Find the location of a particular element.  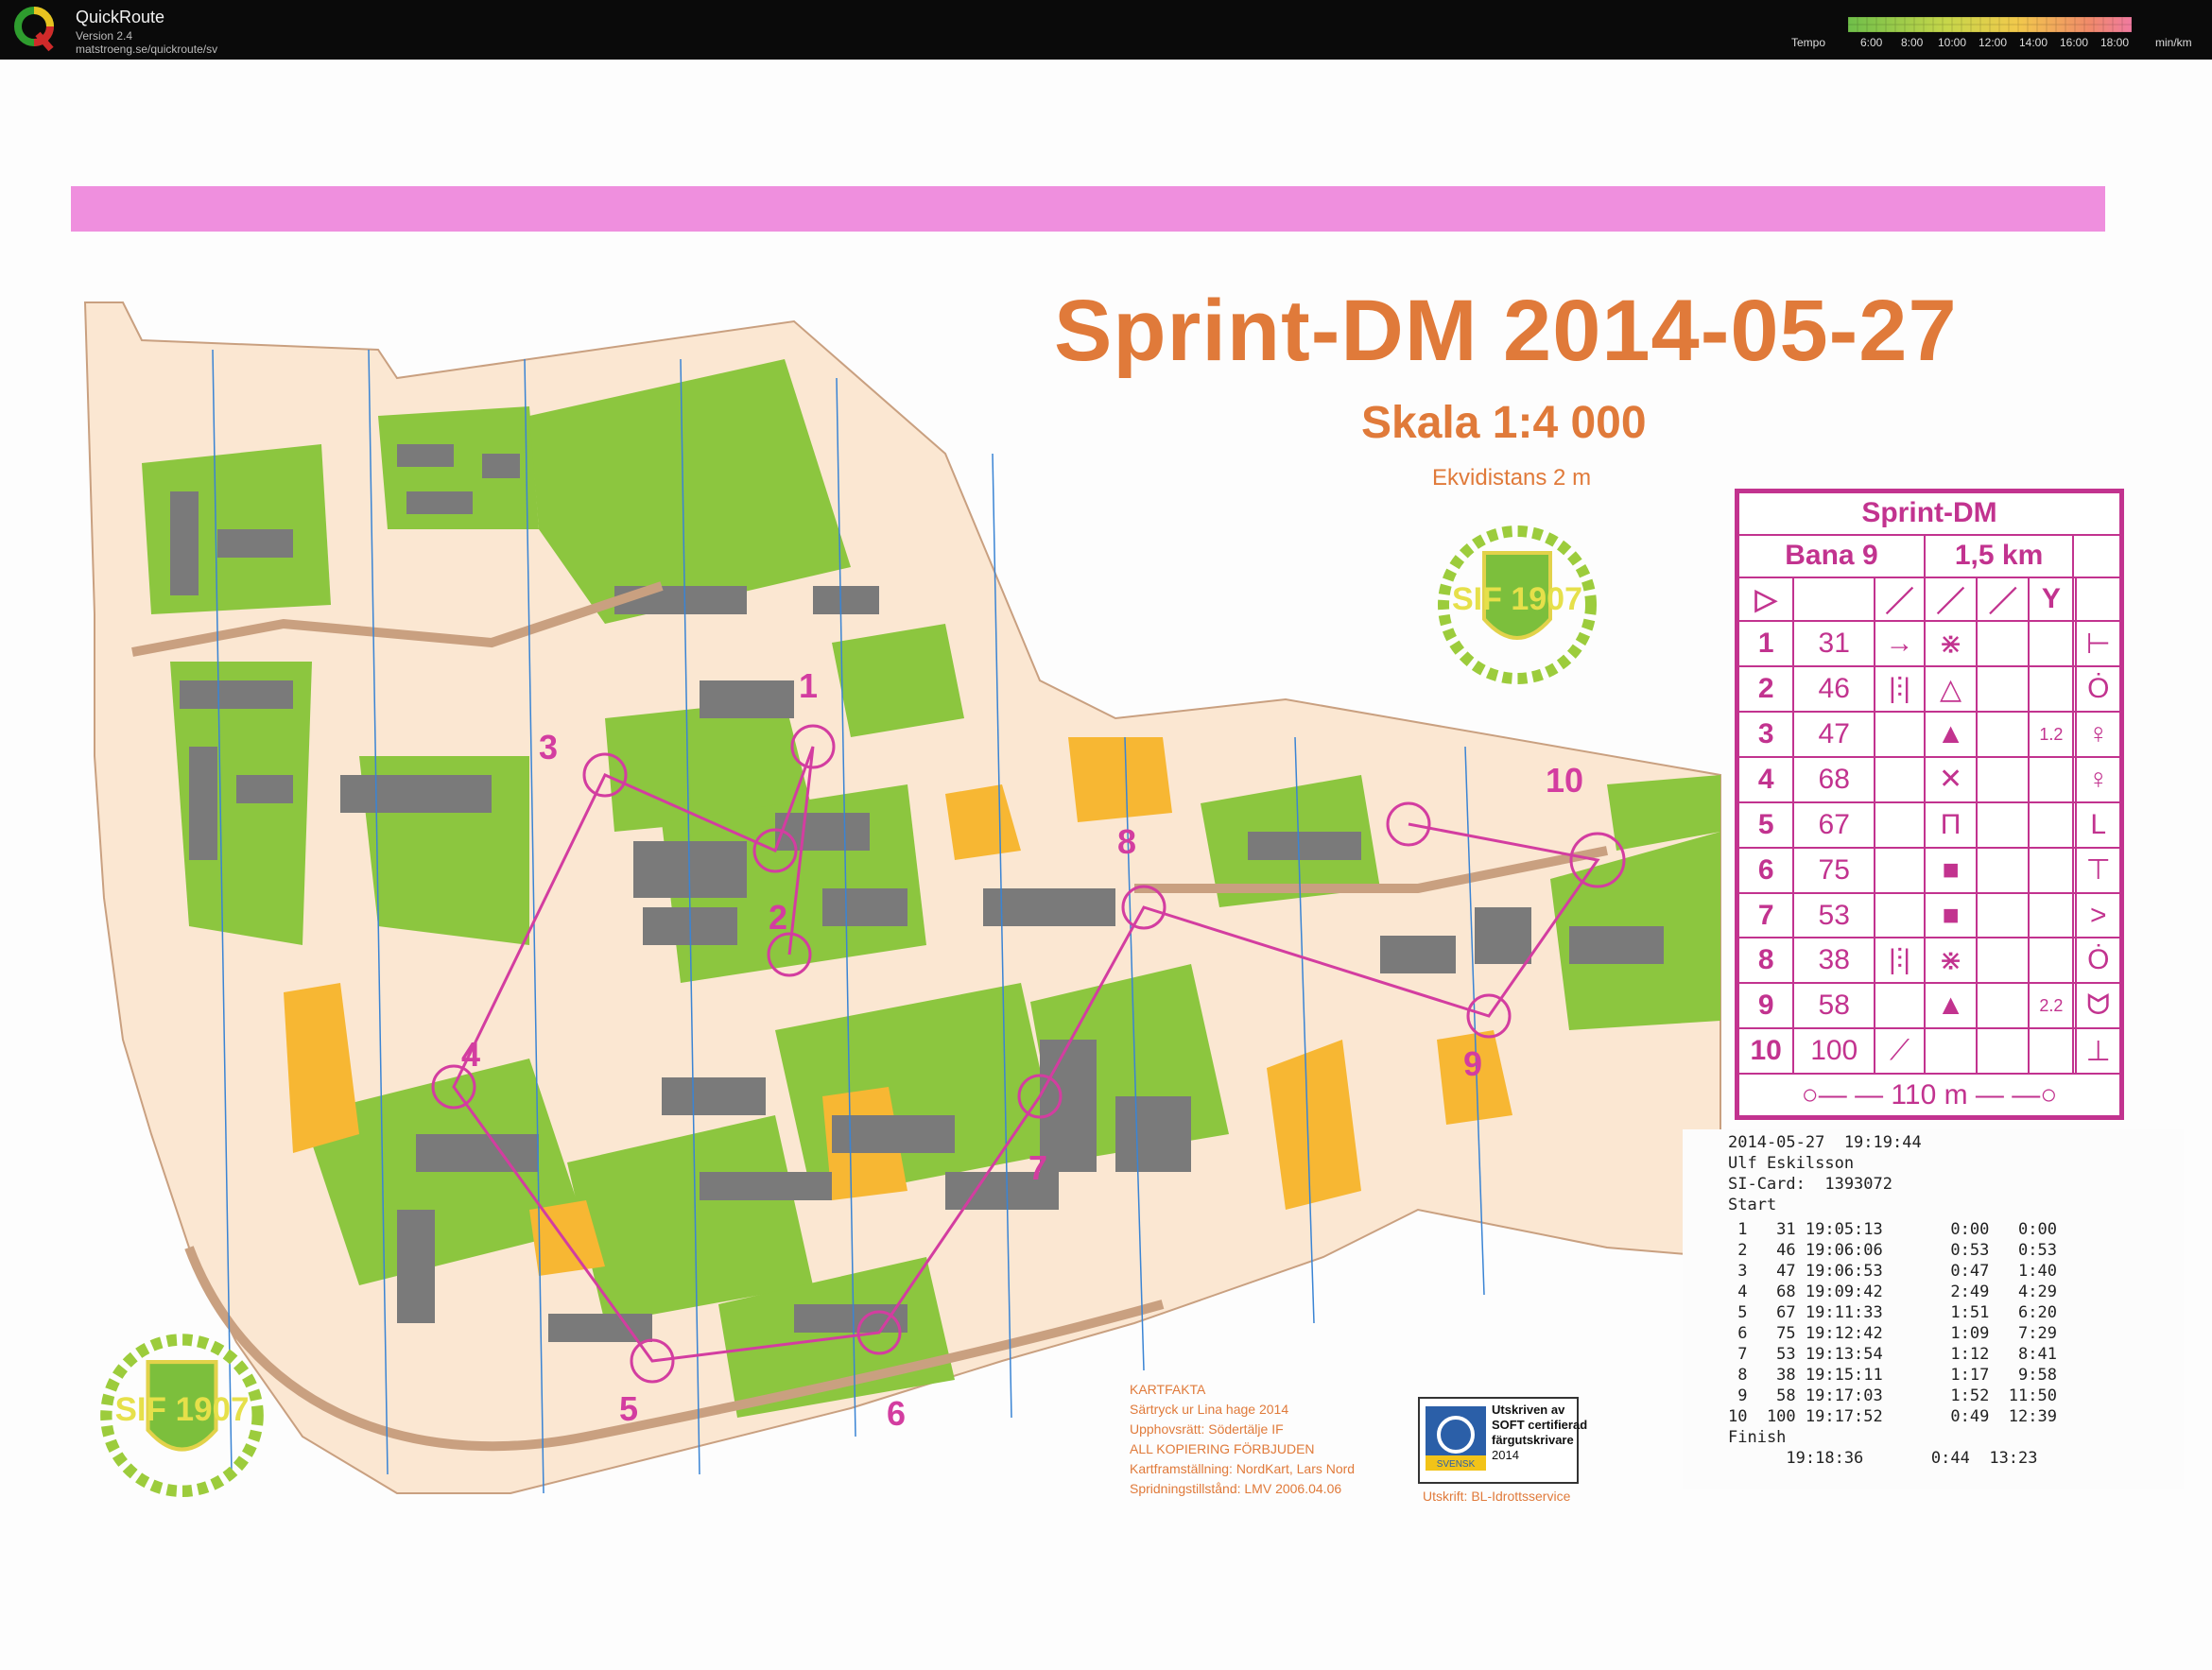

cd-cell-c4: △ is located at coordinates (1951, 690).